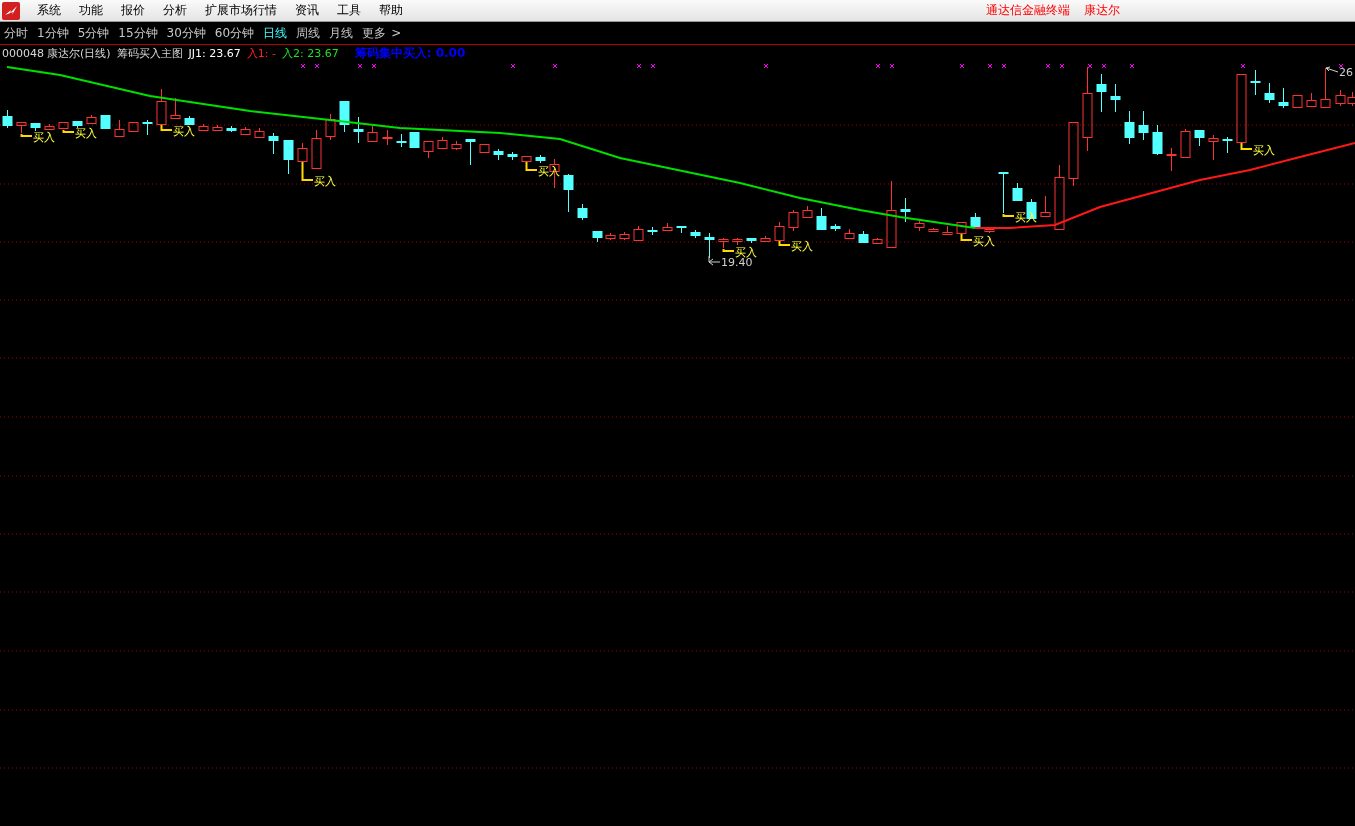 The width and height of the screenshot is (1355, 826). What do you see at coordinates (241, 10) in the screenshot?
I see `menu-item: 扩展市场行情` at bounding box center [241, 10].